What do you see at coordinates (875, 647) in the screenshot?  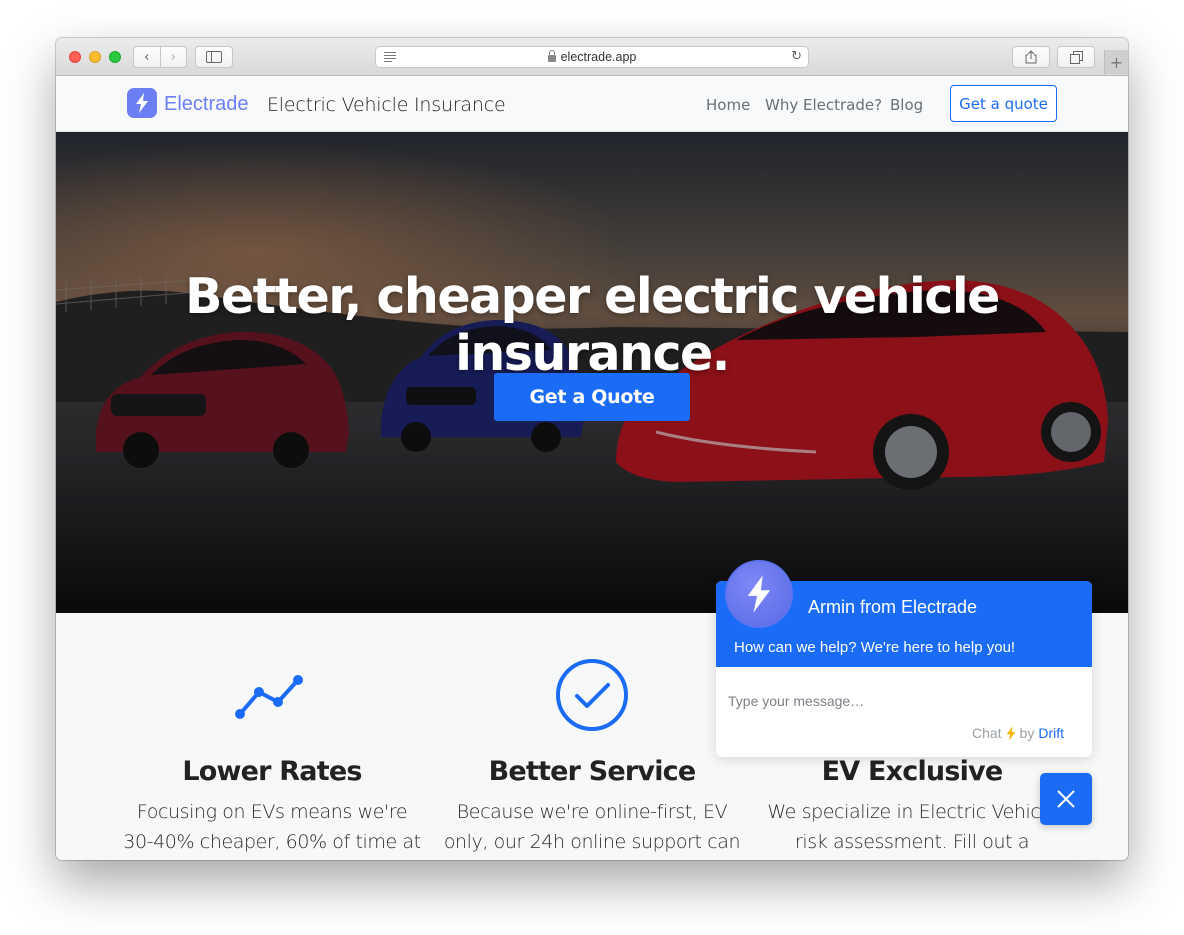 I see `chat-subtitle: How can we help? We're here to help you!` at bounding box center [875, 647].